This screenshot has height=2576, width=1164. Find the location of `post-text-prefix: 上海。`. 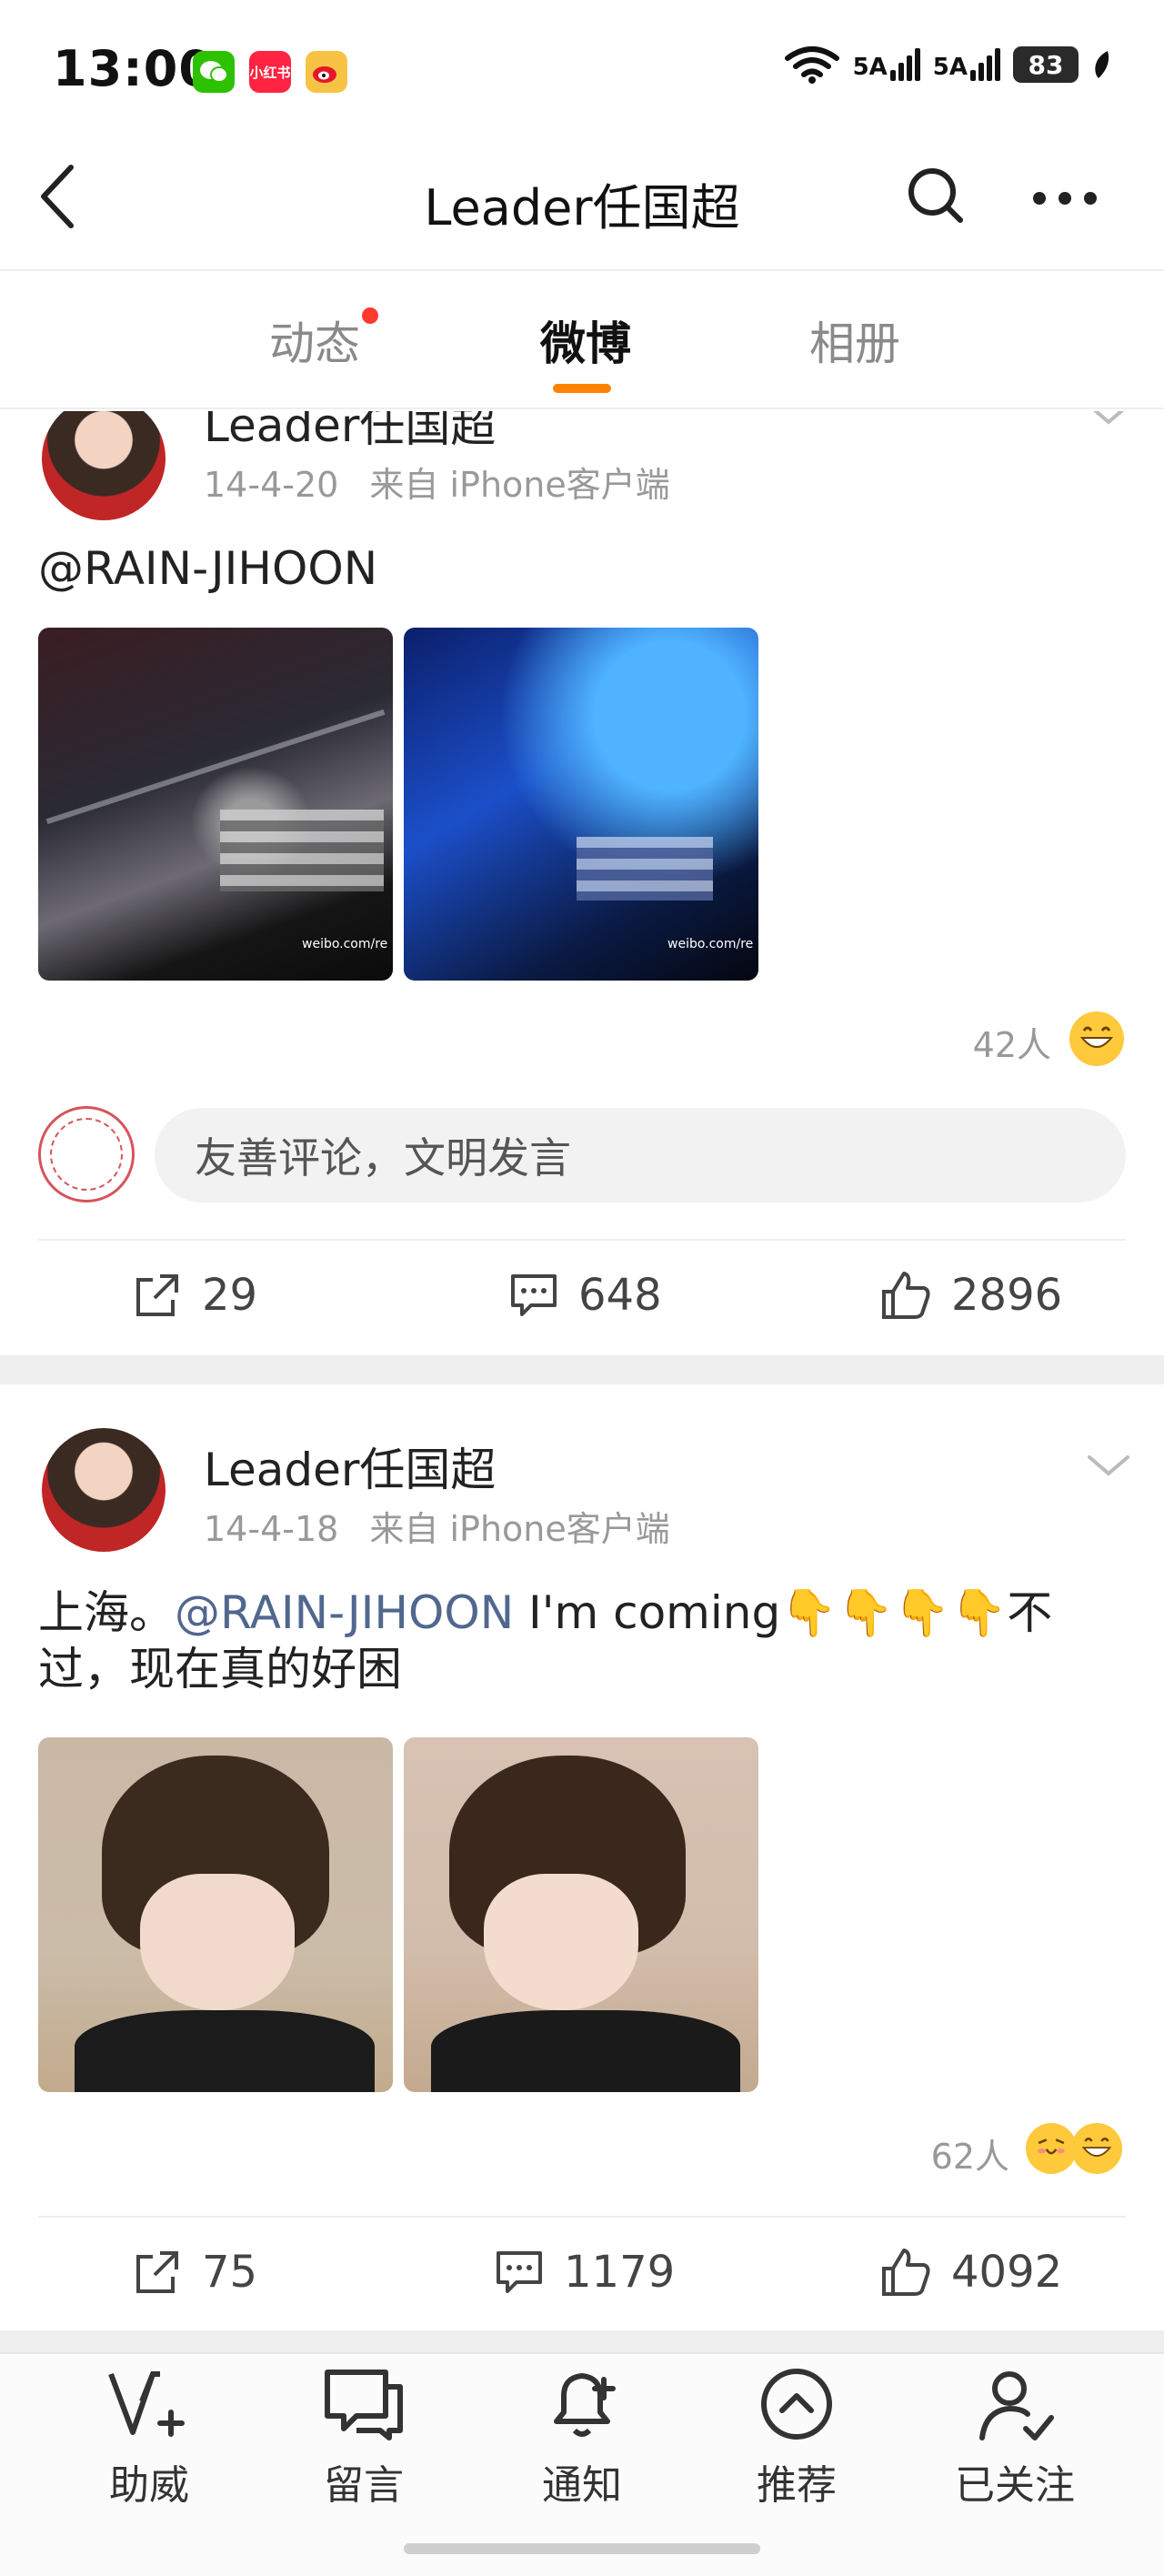

post-text-prefix: 上海。 is located at coordinates (107, 1612).